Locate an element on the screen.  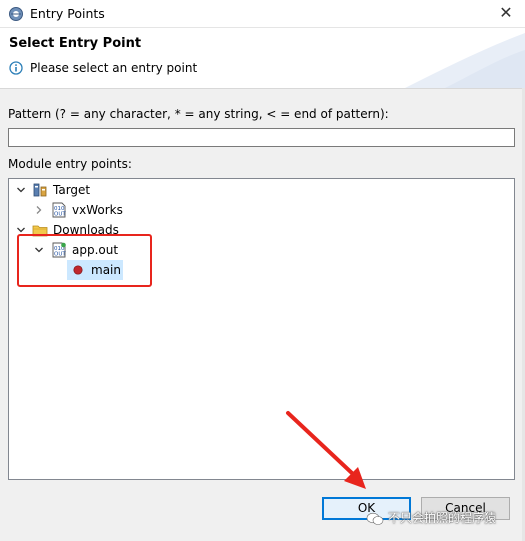
chevron-down-icon is located at coordinates (21, 190).